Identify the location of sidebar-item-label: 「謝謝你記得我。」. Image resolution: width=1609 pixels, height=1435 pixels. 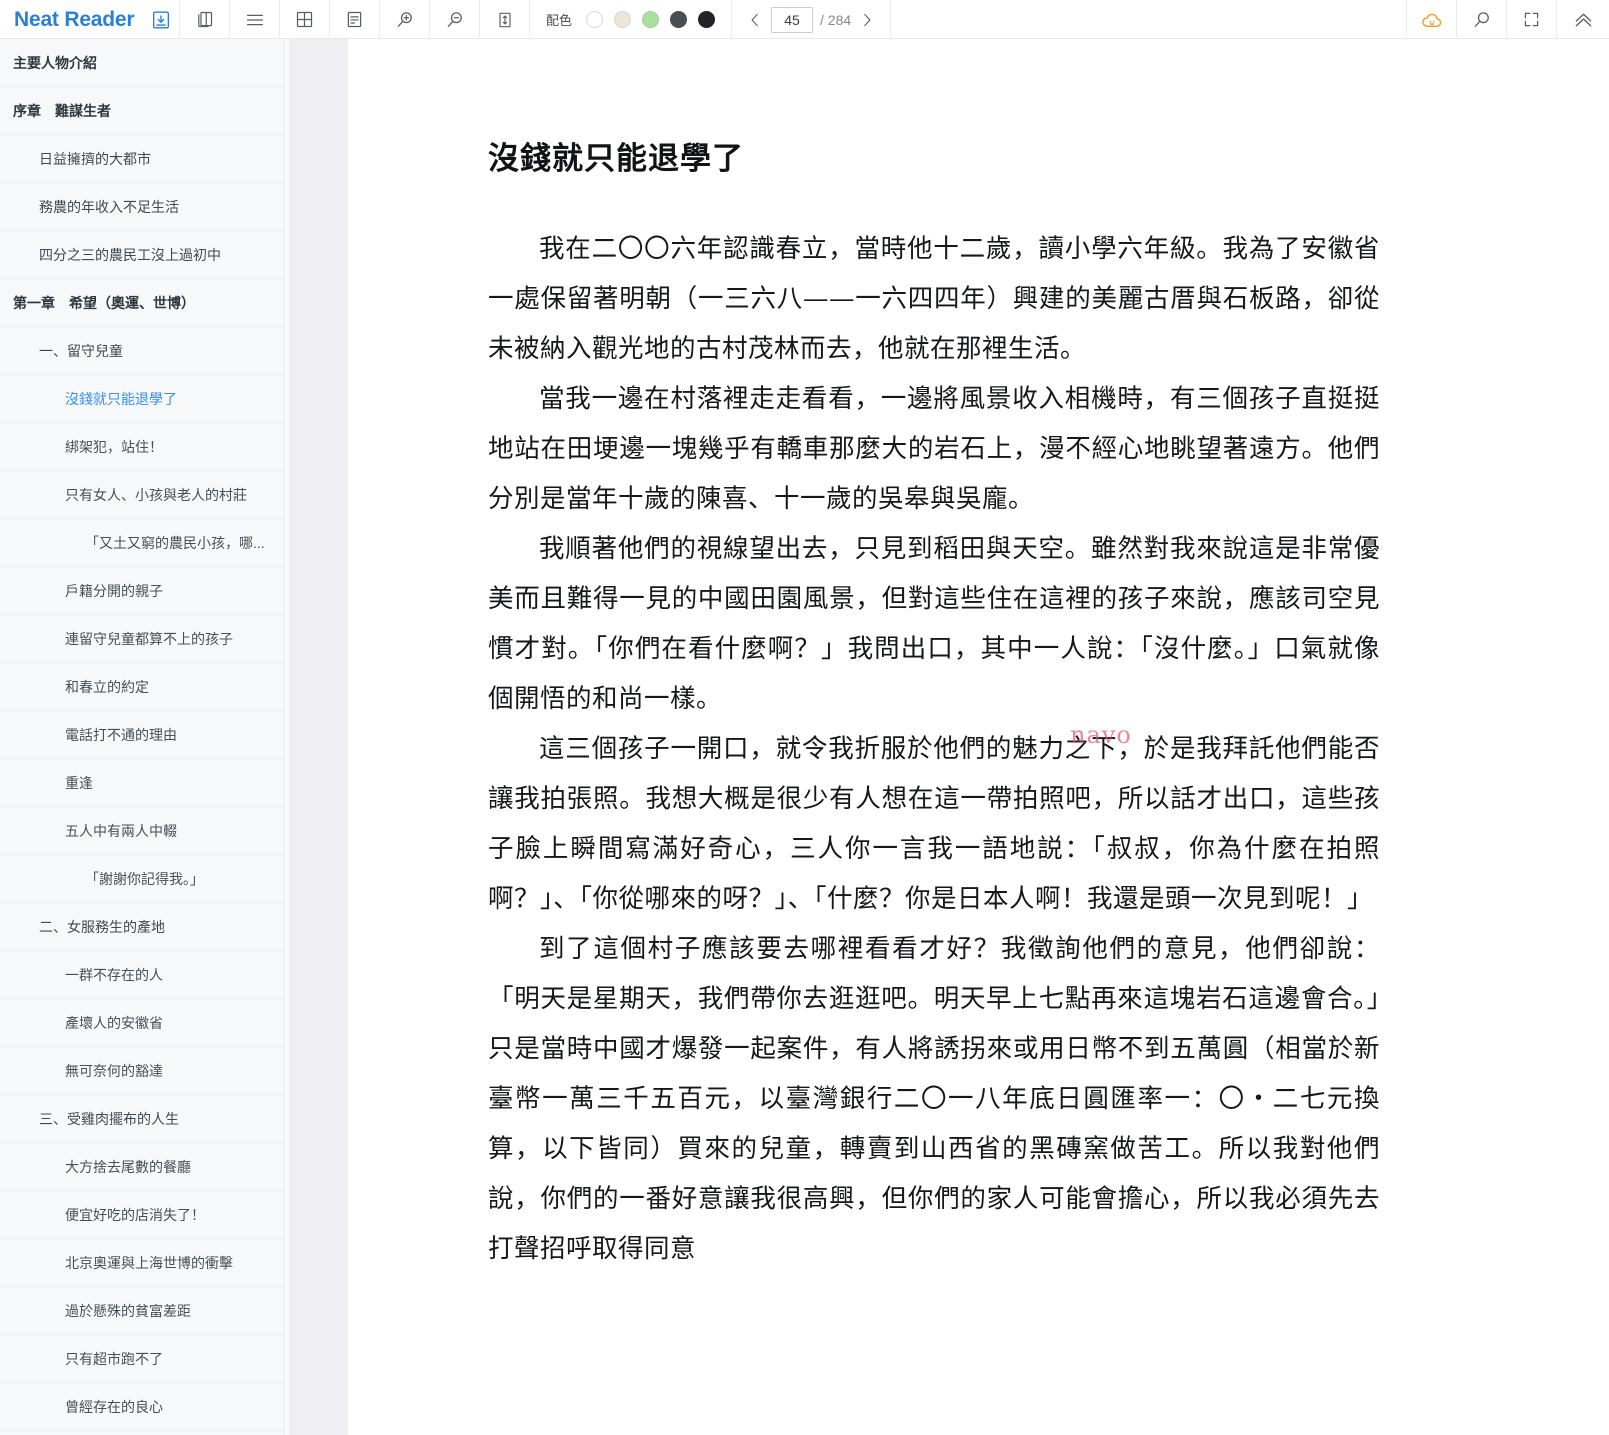
(144, 878).